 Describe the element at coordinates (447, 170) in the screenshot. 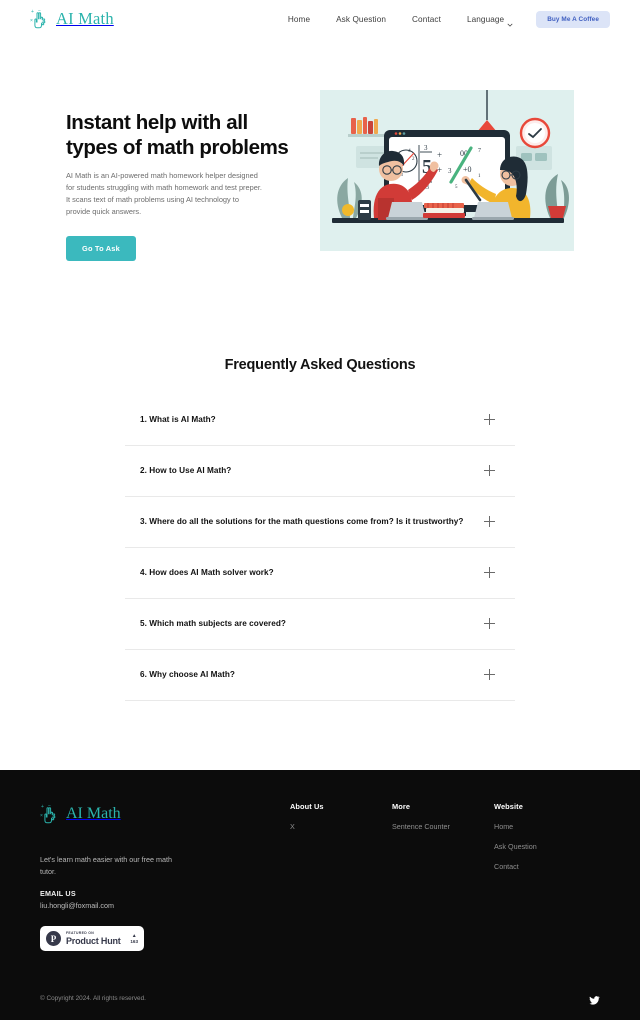

I see `math-tutoring-illustration: 3 5 3 33 + + 3 00 +0 7 4 2 13 5` at that location.